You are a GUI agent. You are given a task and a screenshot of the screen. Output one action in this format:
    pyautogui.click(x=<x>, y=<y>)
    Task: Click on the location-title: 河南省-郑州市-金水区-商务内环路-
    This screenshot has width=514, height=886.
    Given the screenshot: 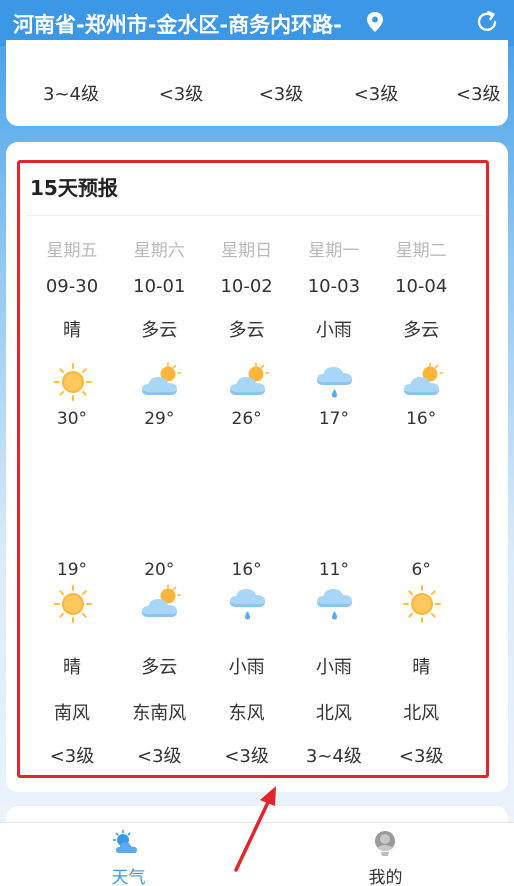 What is the action you would take?
    pyautogui.click(x=177, y=24)
    